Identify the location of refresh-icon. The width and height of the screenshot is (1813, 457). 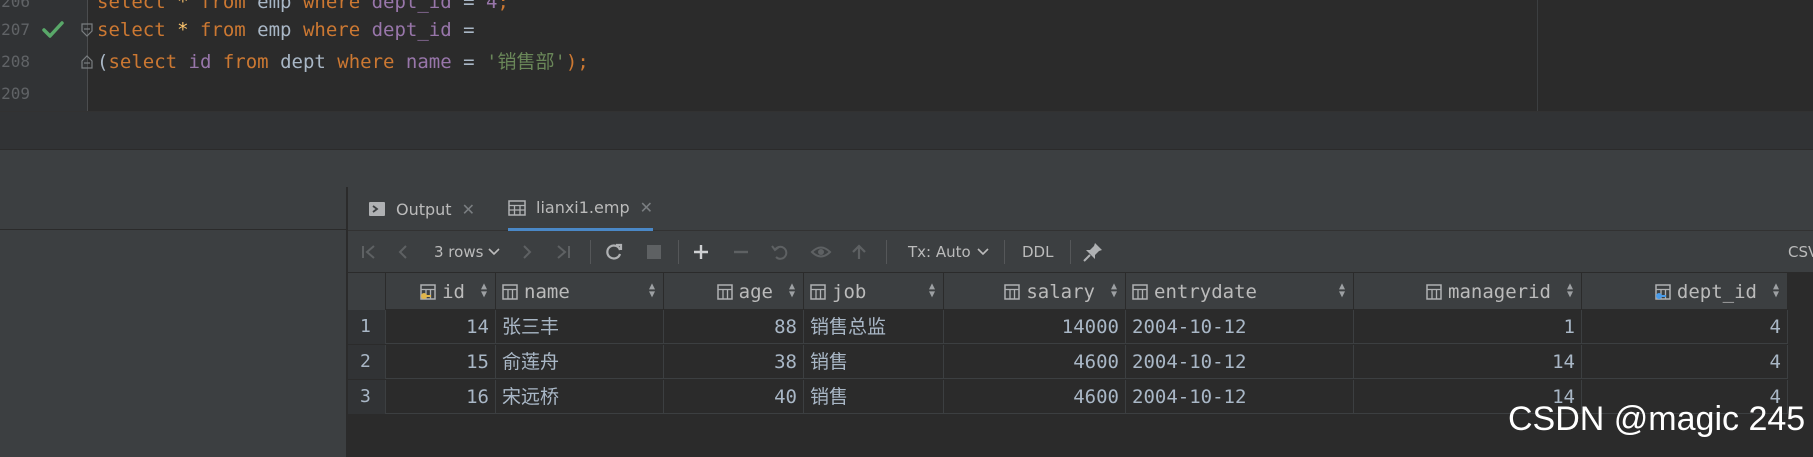
(614, 252).